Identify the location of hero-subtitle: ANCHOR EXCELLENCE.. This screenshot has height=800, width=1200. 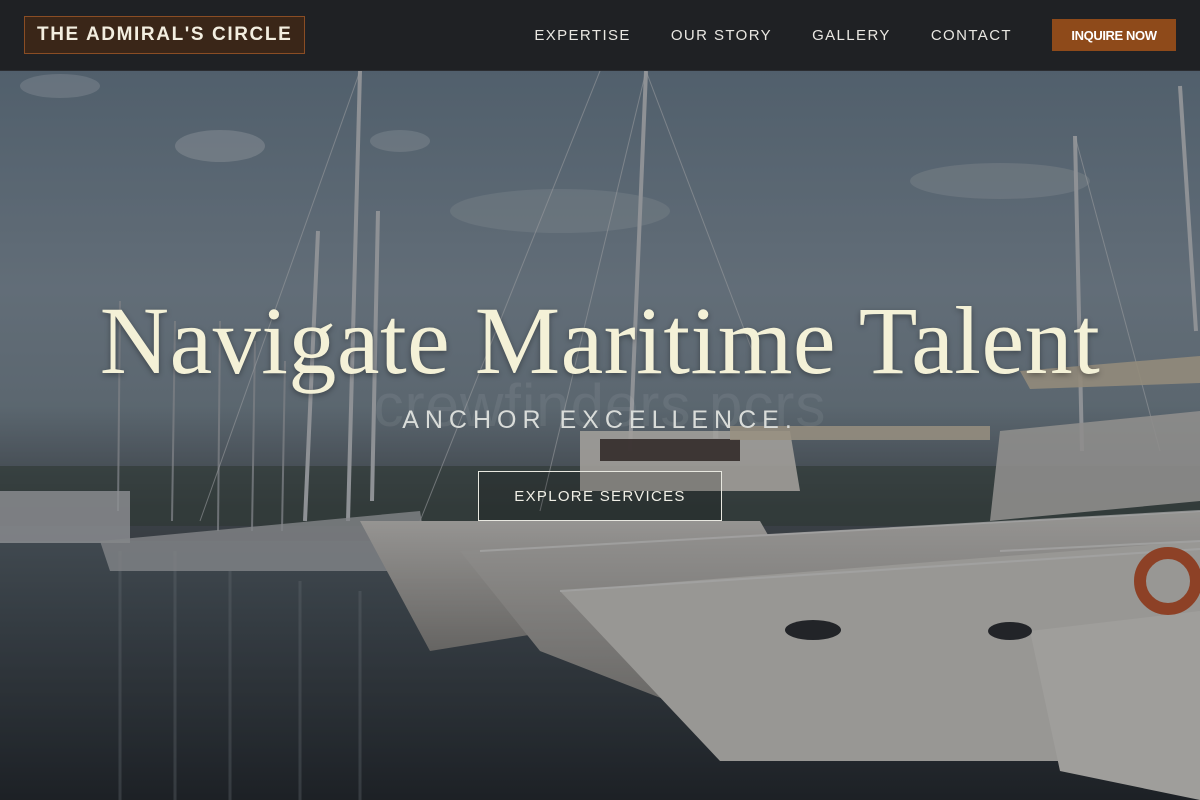
(600, 420).